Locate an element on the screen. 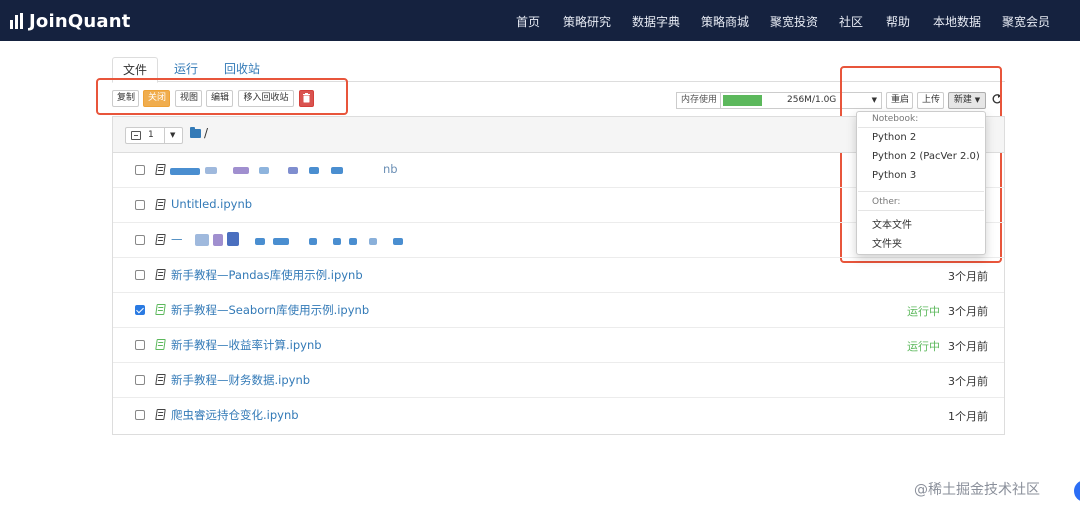  list-item: 爬虫睿远持仓变化.ipynb 1个月前 is located at coordinates (558, 415).